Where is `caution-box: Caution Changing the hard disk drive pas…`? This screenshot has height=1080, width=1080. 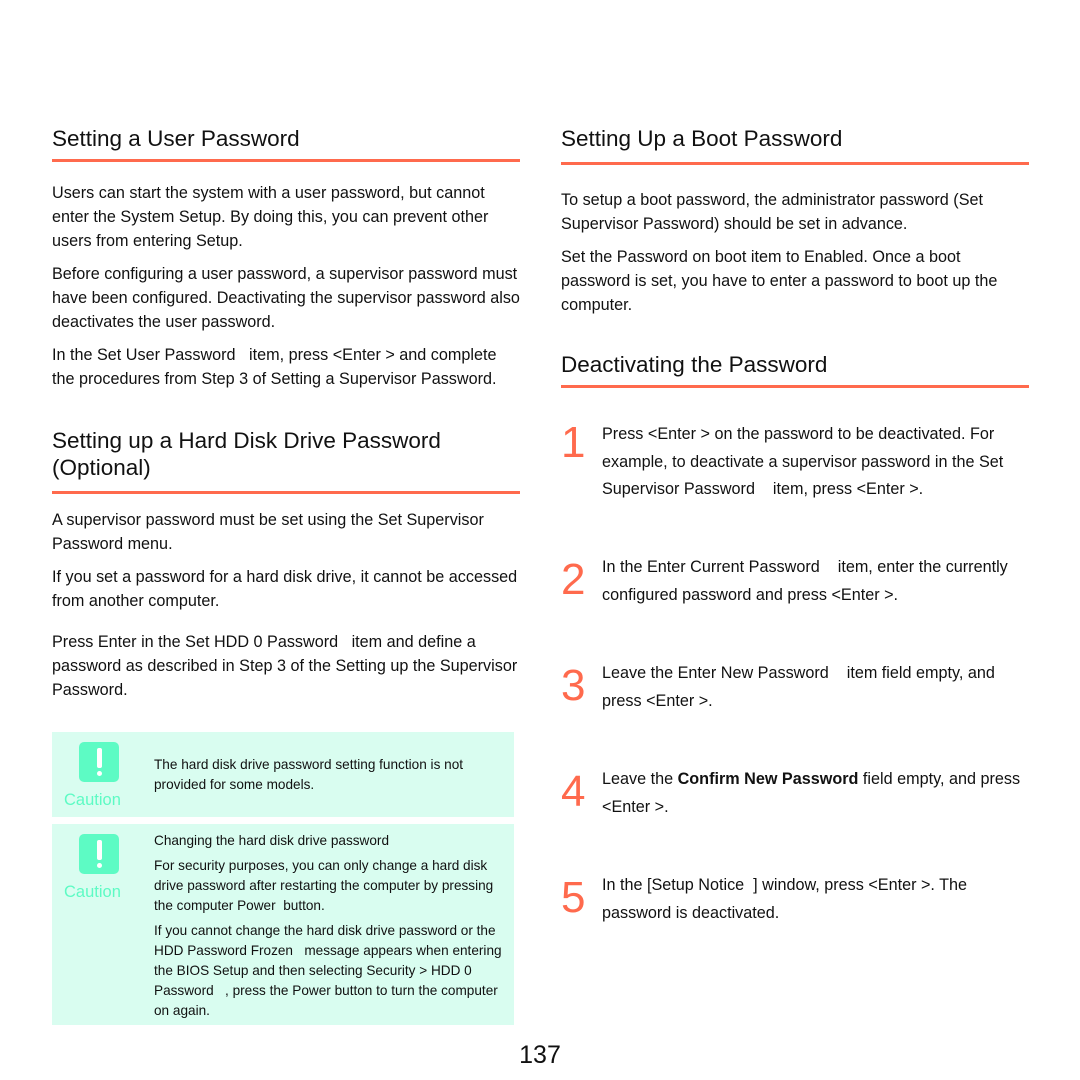
caution-box: Caution Changing the hard disk drive pas… is located at coordinates (283, 924).